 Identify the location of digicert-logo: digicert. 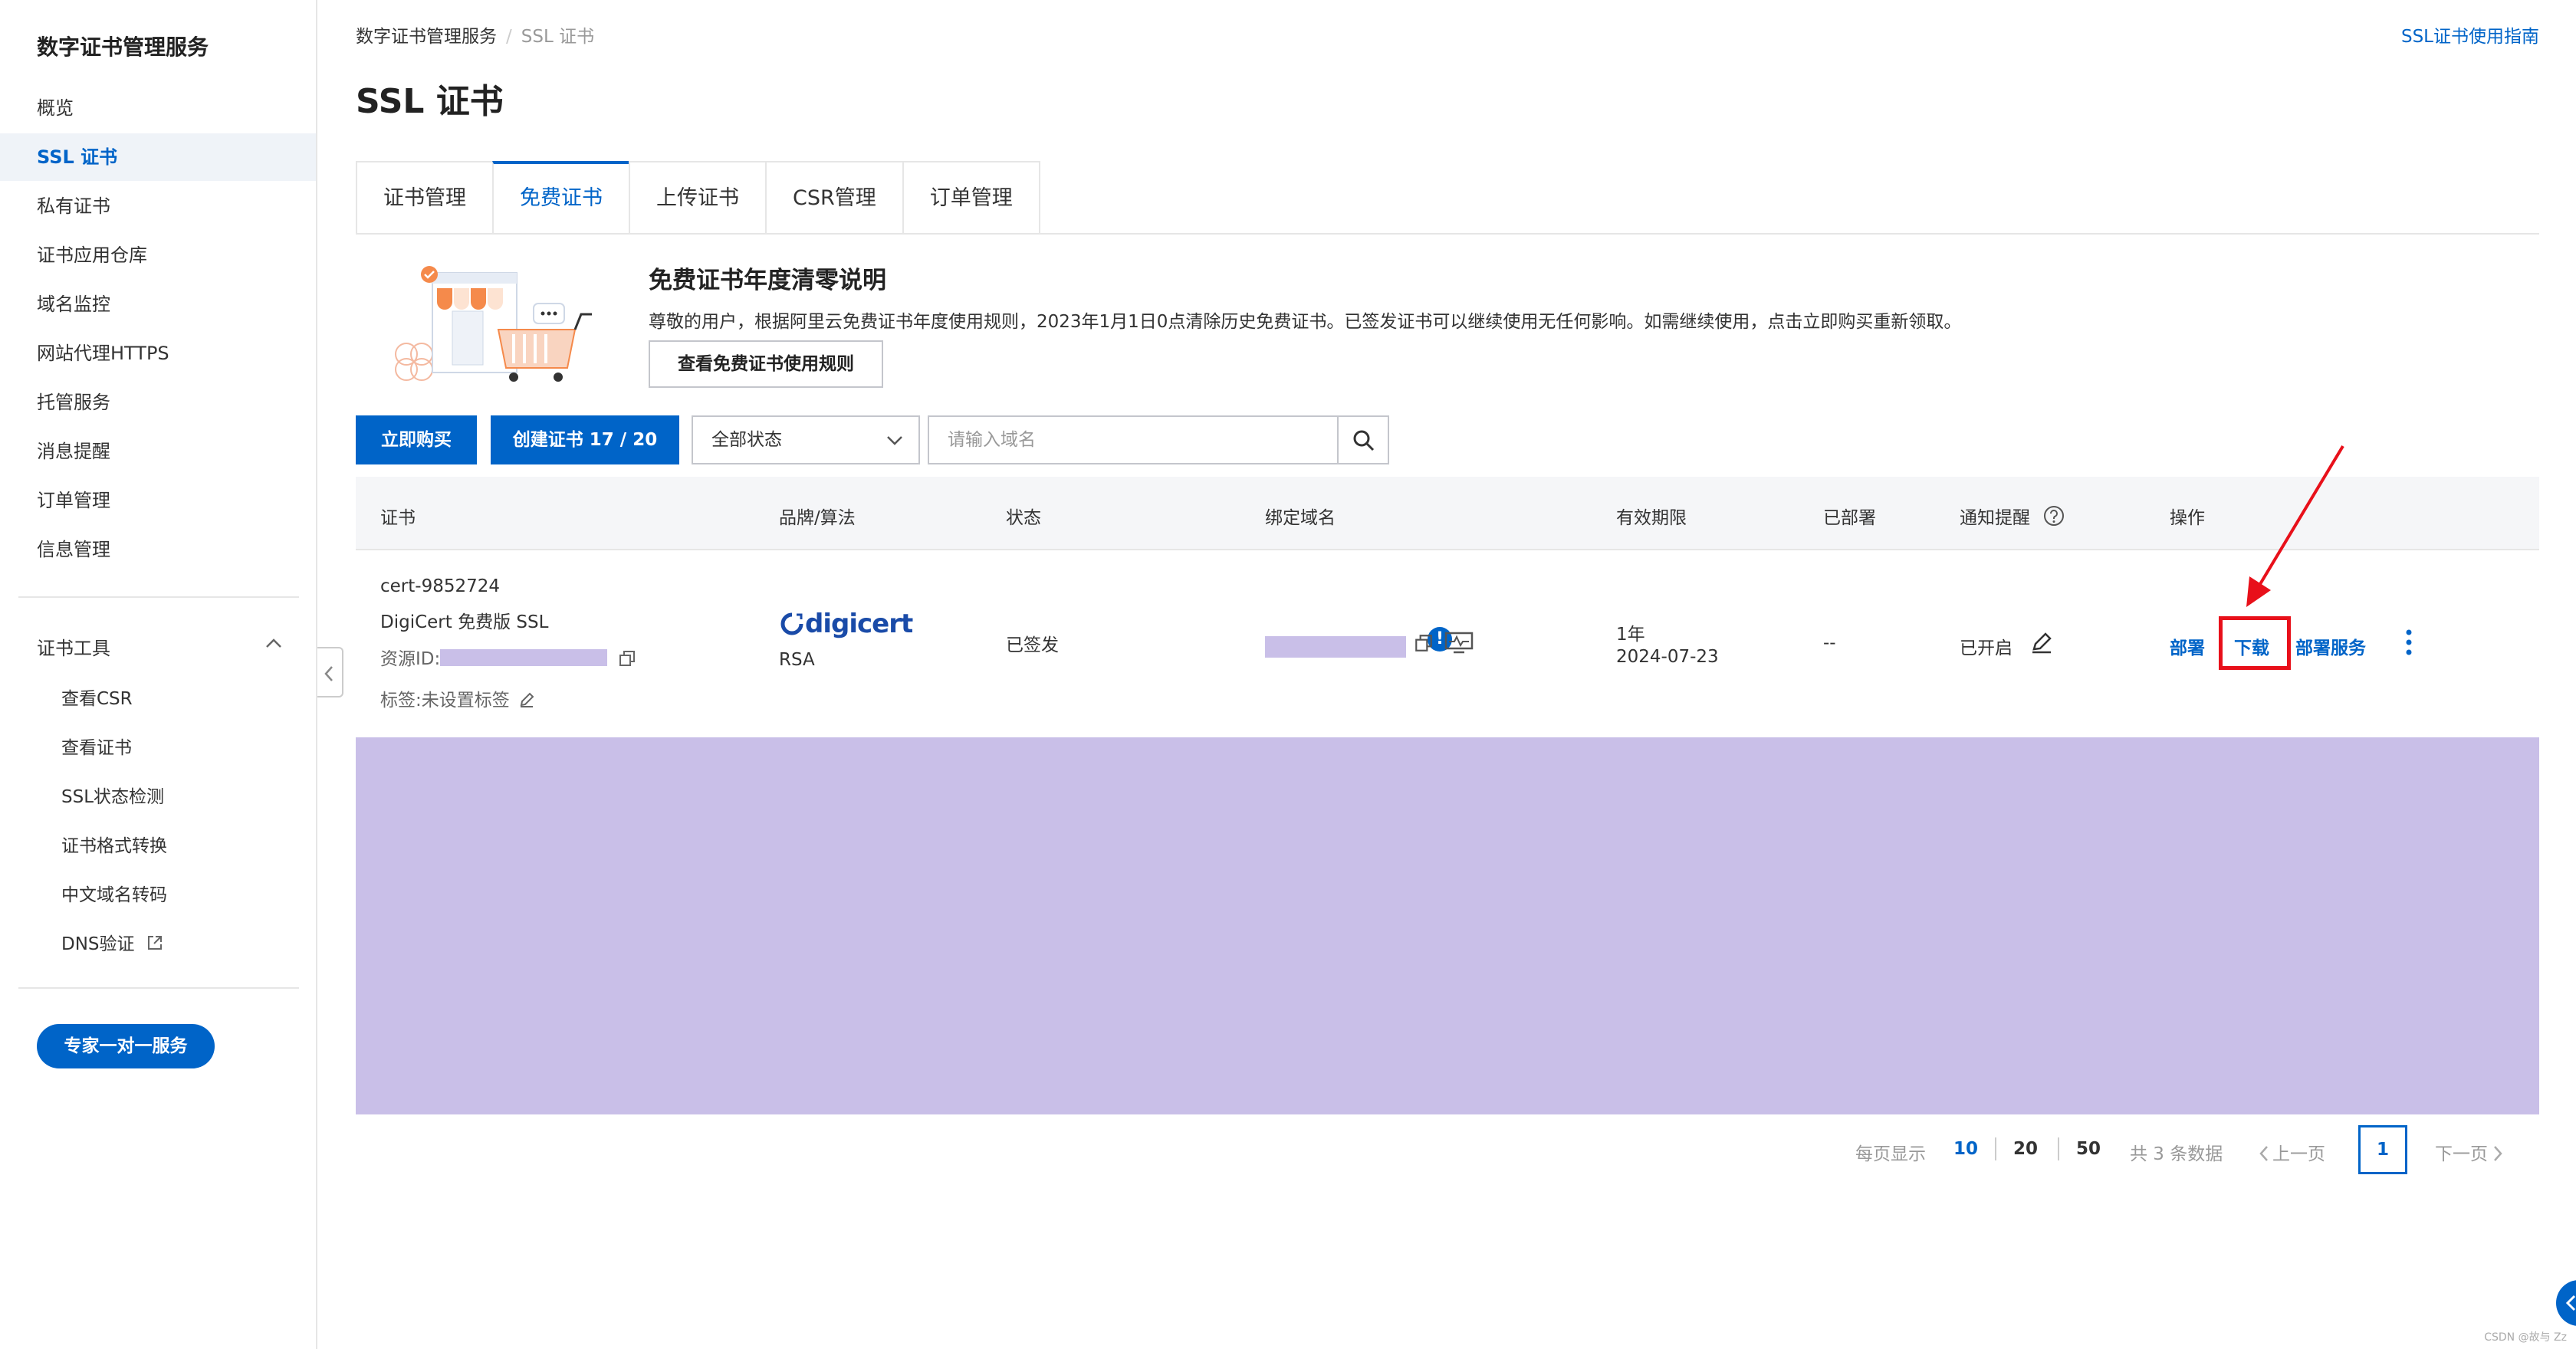
(846, 624).